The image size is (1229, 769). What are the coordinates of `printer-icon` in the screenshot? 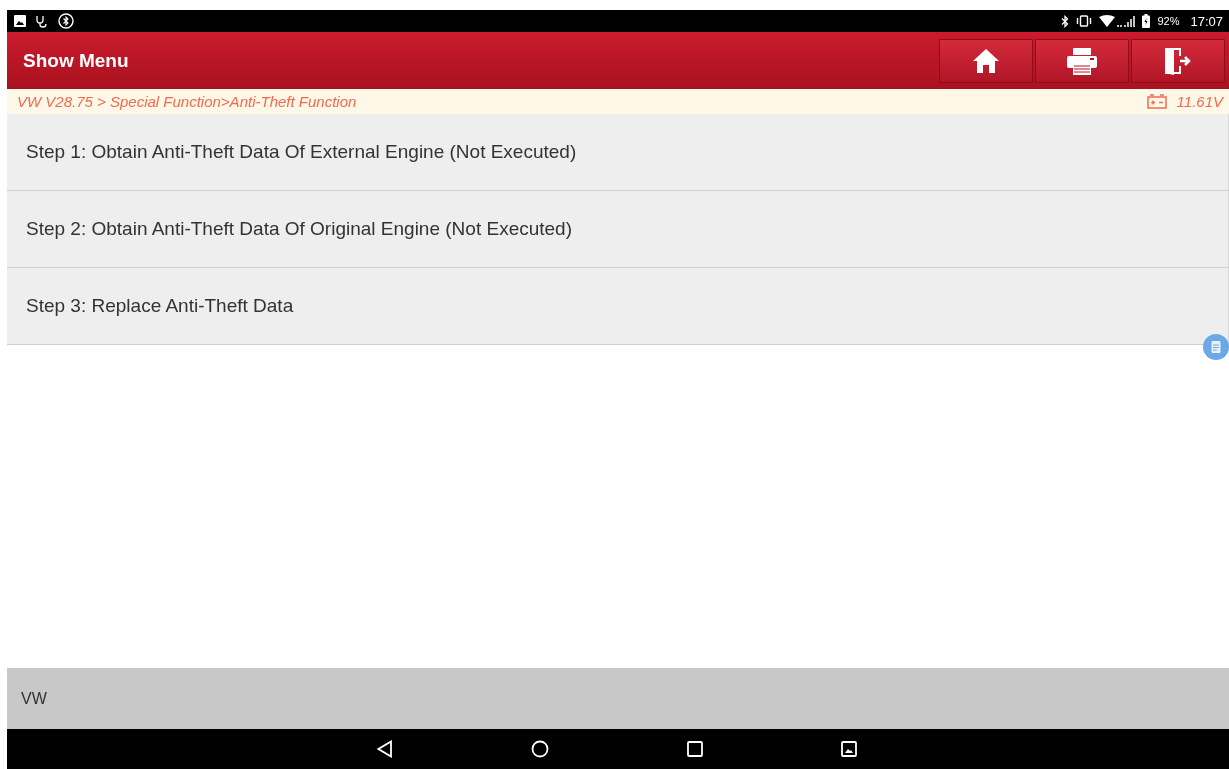 It's located at (1082, 60).